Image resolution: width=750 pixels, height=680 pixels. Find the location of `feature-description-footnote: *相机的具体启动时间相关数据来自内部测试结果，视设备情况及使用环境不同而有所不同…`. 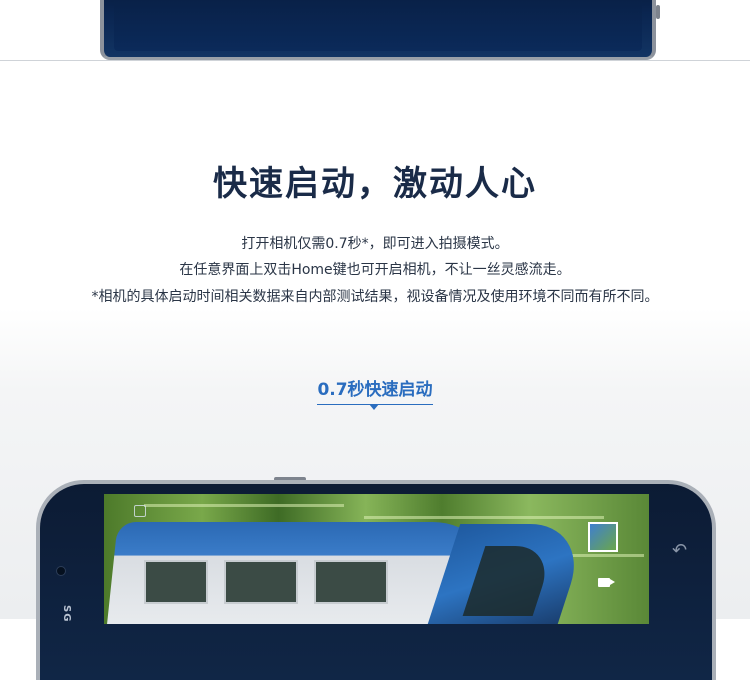

feature-description-footnote: *相机的具体启动时间相关数据来自内部测试结果，视设备情况及使用环境不同而有所不同… is located at coordinates (375, 297).